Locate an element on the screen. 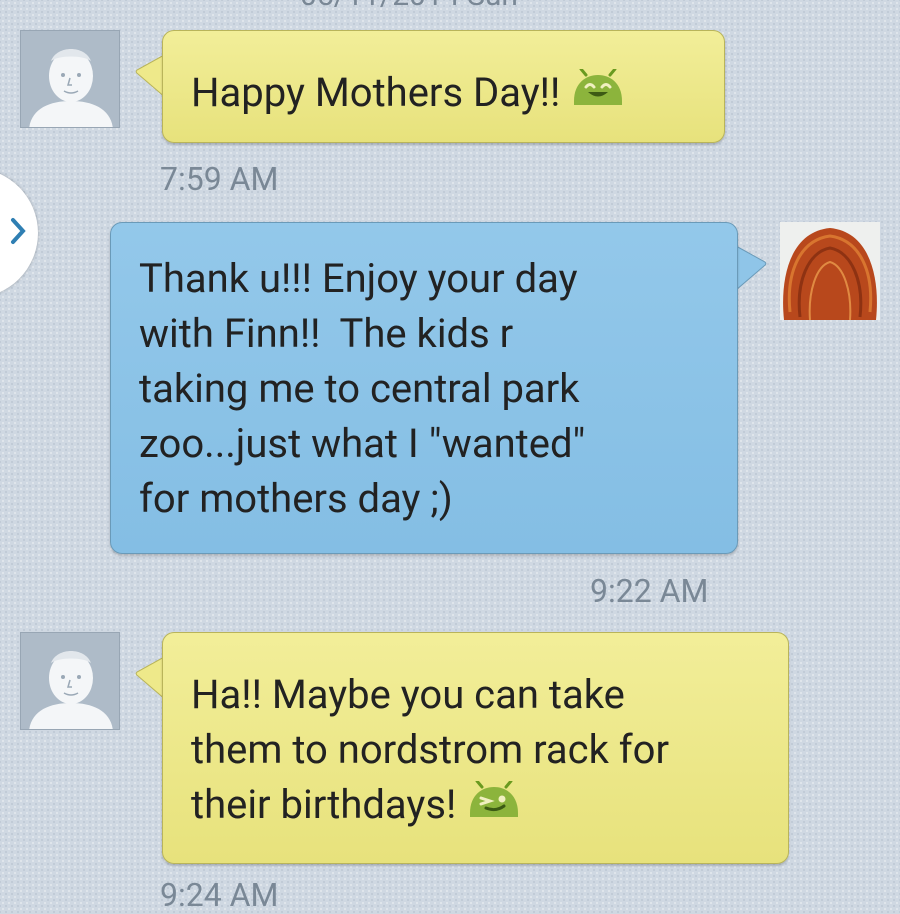 Image resolution: width=900 pixels, height=914 pixels. side-panel-handle is located at coordinates (19, 233).